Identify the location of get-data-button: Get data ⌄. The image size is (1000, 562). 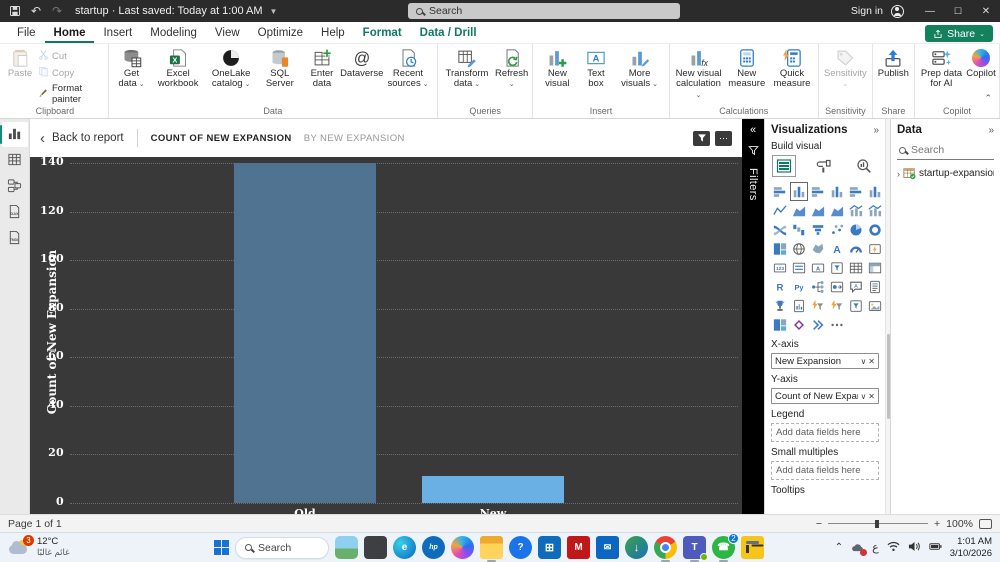
(131, 68).